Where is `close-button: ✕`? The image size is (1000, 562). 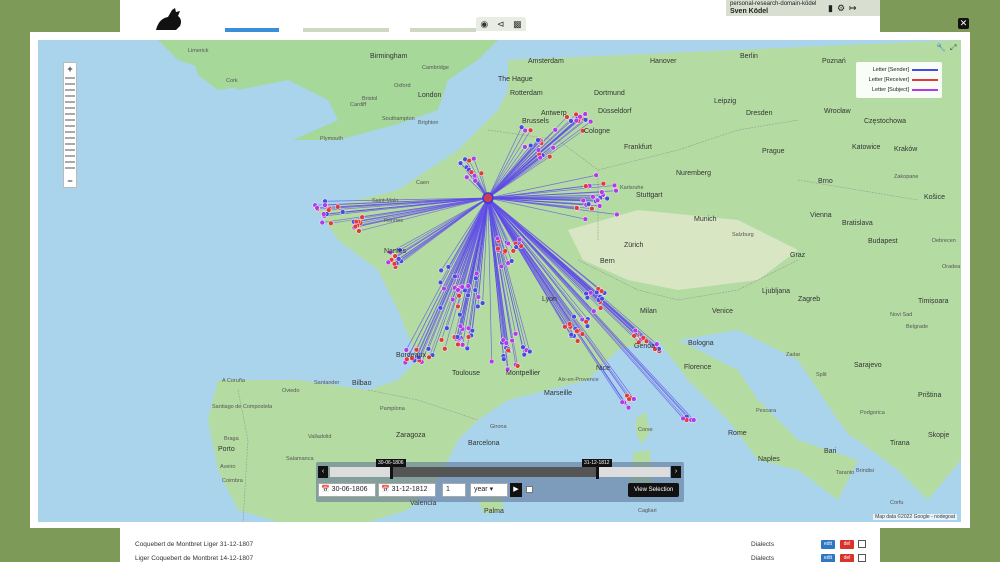 close-button: ✕ is located at coordinates (963, 23).